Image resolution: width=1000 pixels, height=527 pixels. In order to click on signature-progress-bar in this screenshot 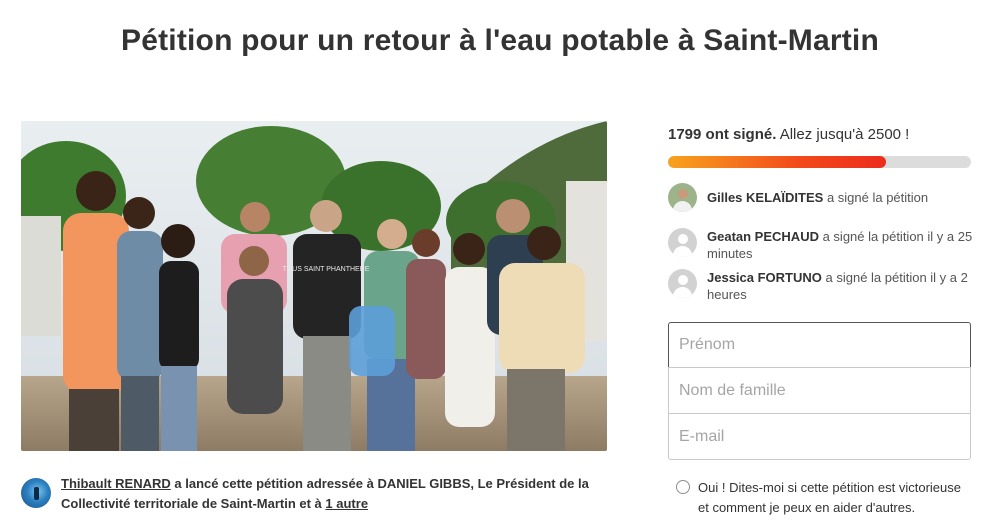, I will do `click(819, 162)`.